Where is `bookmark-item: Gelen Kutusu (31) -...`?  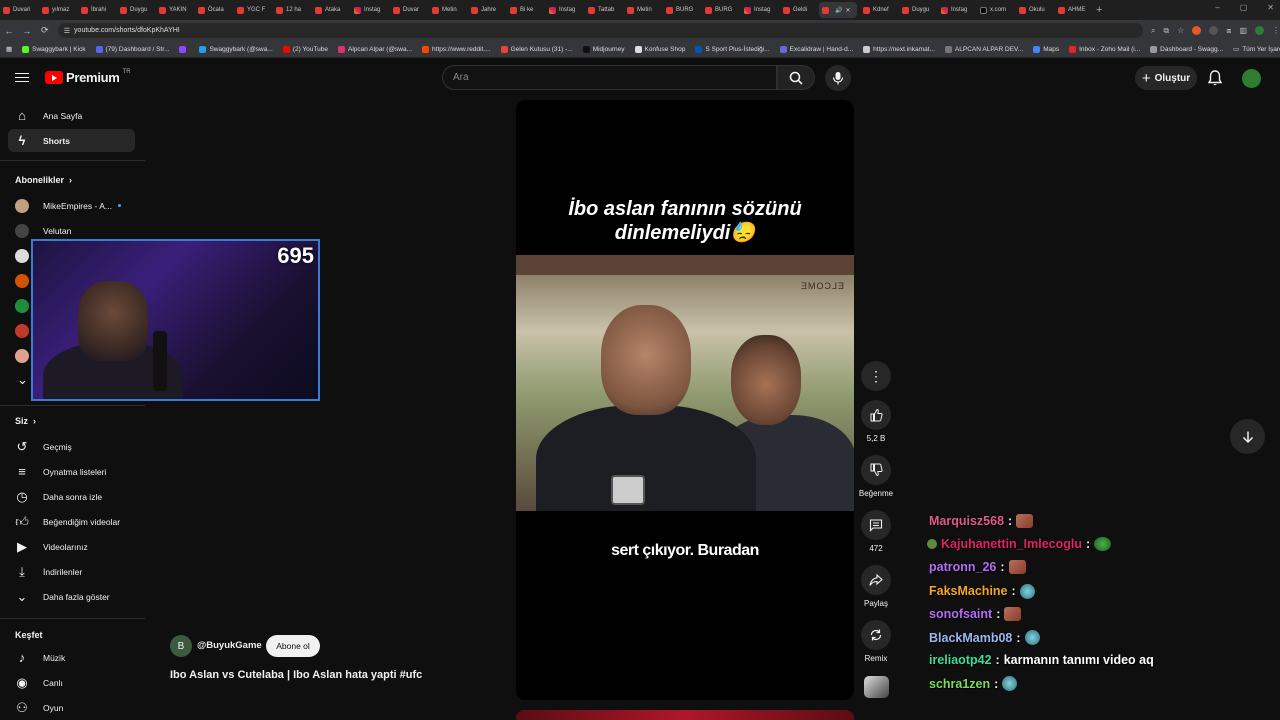 bookmark-item: Gelen Kutusu (31) -... is located at coordinates (536, 49).